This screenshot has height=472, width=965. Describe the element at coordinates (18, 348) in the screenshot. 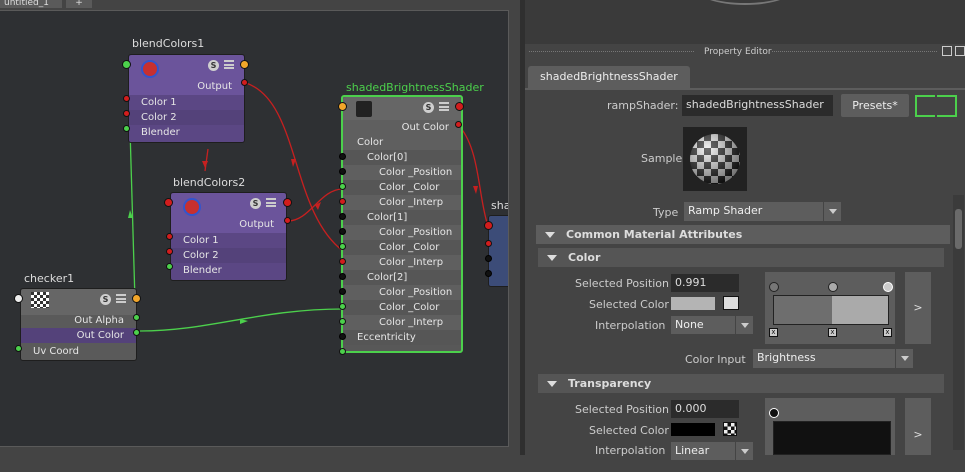

I see `uv-coord-port` at that location.